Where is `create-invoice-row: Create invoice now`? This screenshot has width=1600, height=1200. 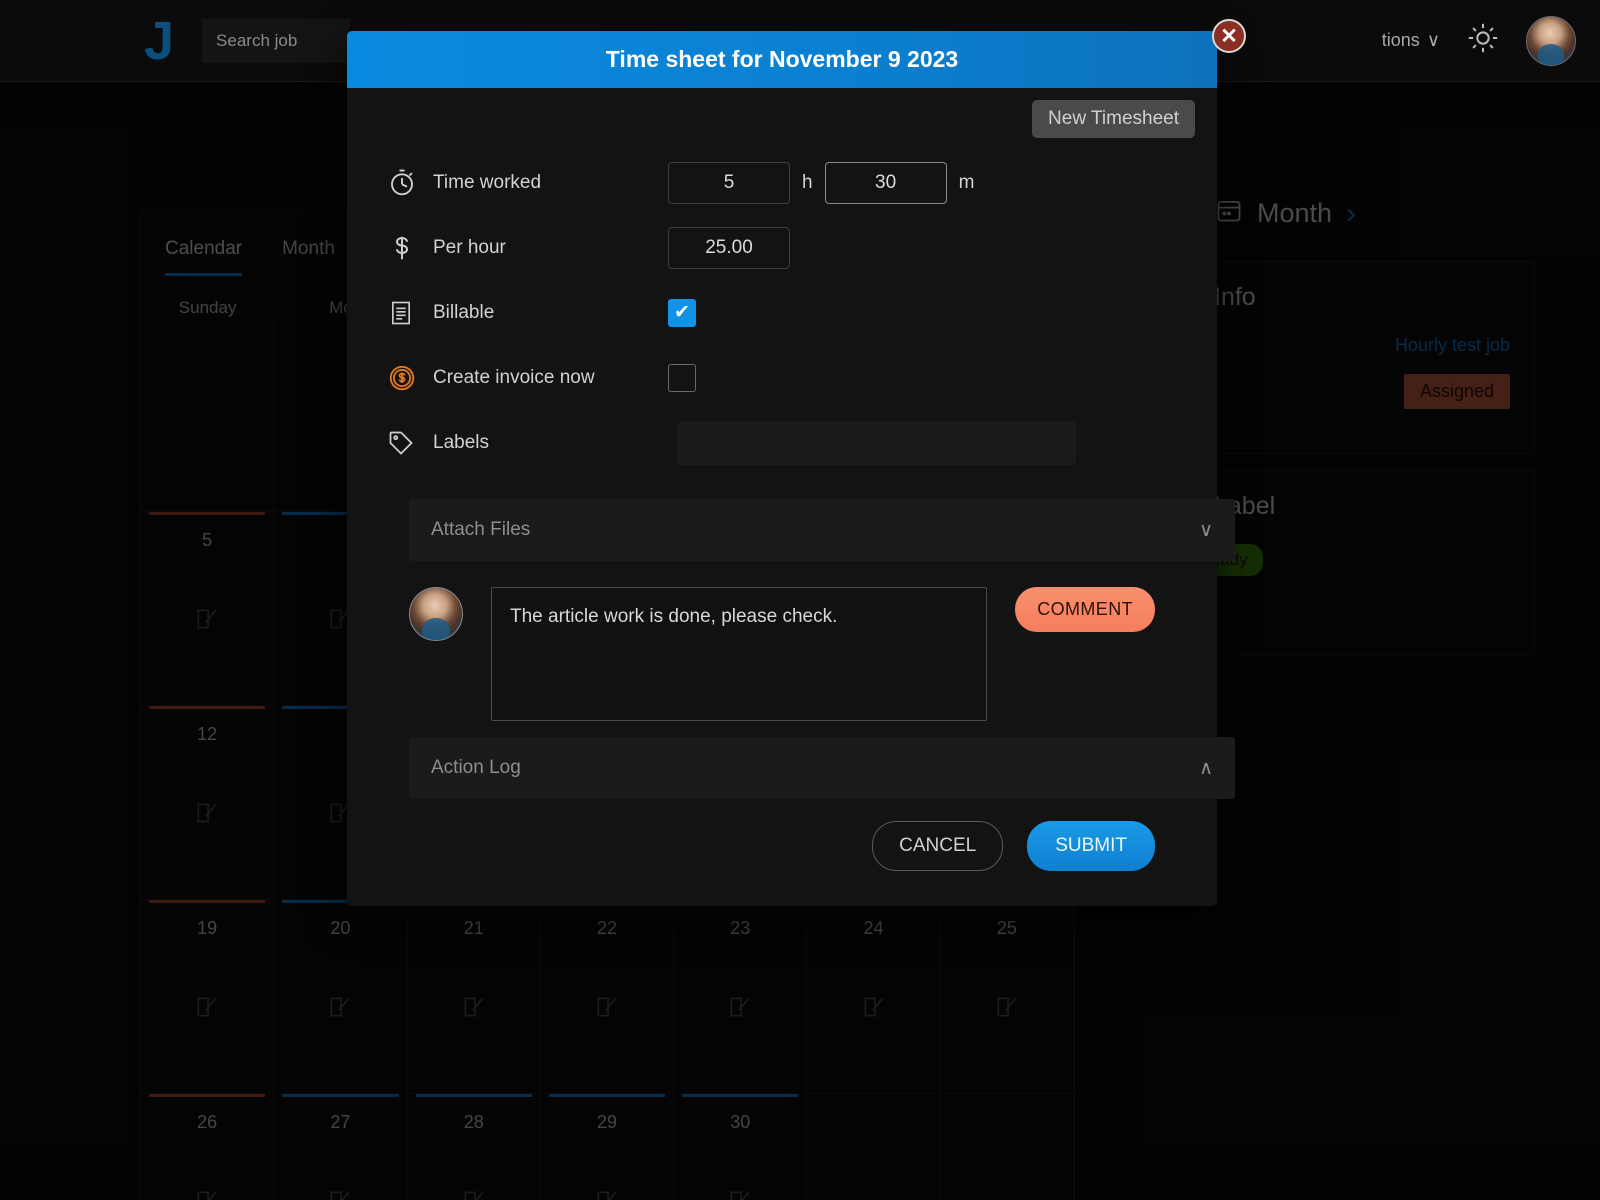
create-invoice-row: Create invoice now is located at coordinates (782, 377).